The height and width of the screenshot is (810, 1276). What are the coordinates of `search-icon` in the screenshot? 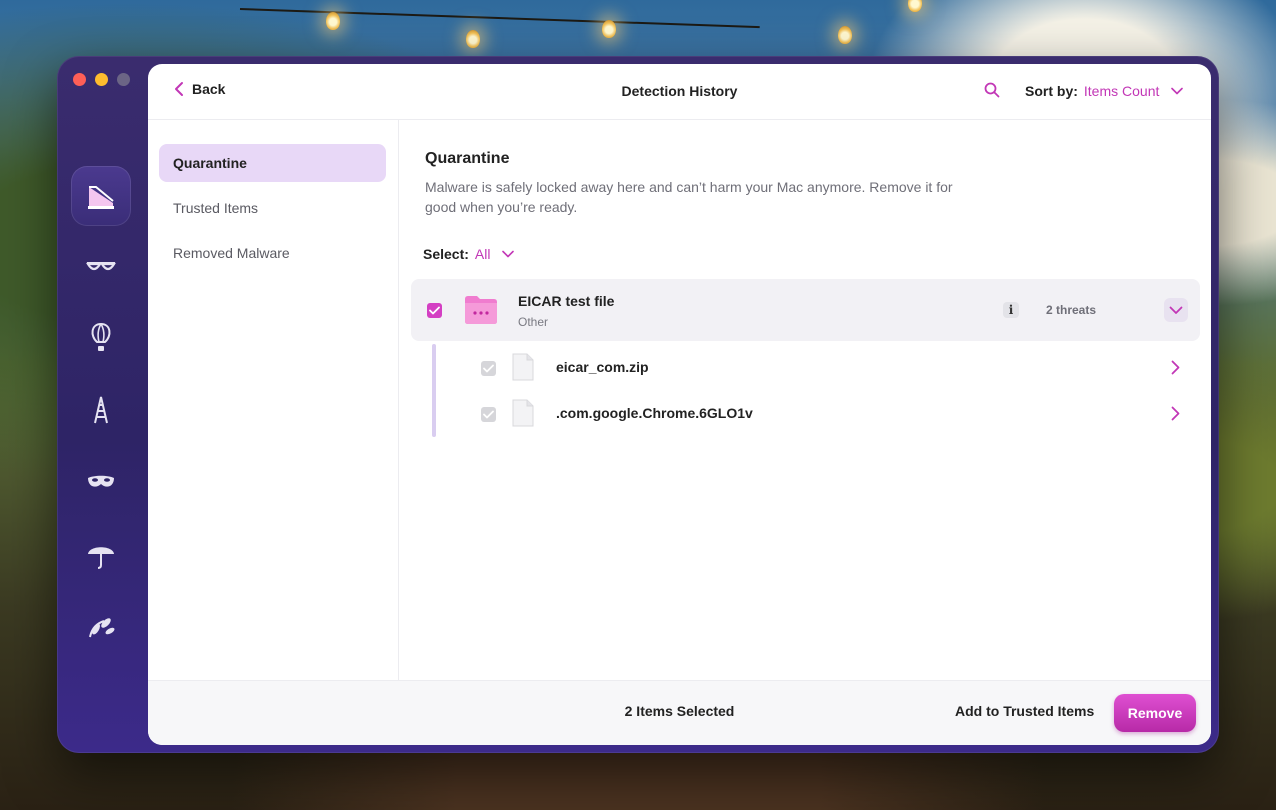 It's located at (992, 90).